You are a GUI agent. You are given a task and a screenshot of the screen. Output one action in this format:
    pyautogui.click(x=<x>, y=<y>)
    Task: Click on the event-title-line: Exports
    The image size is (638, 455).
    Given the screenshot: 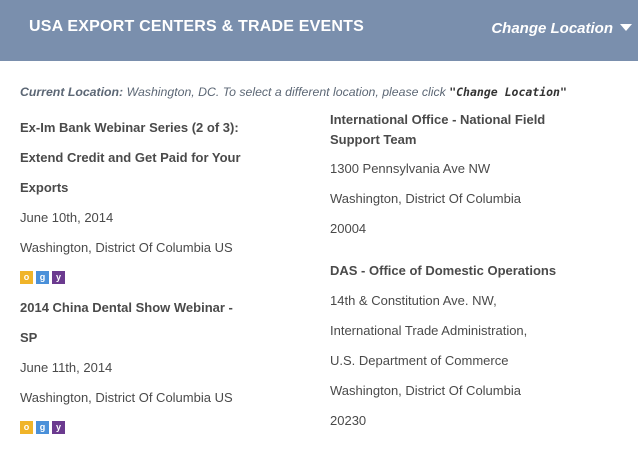 What is the action you would take?
    pyautogui.click(x=44, y=187)
    